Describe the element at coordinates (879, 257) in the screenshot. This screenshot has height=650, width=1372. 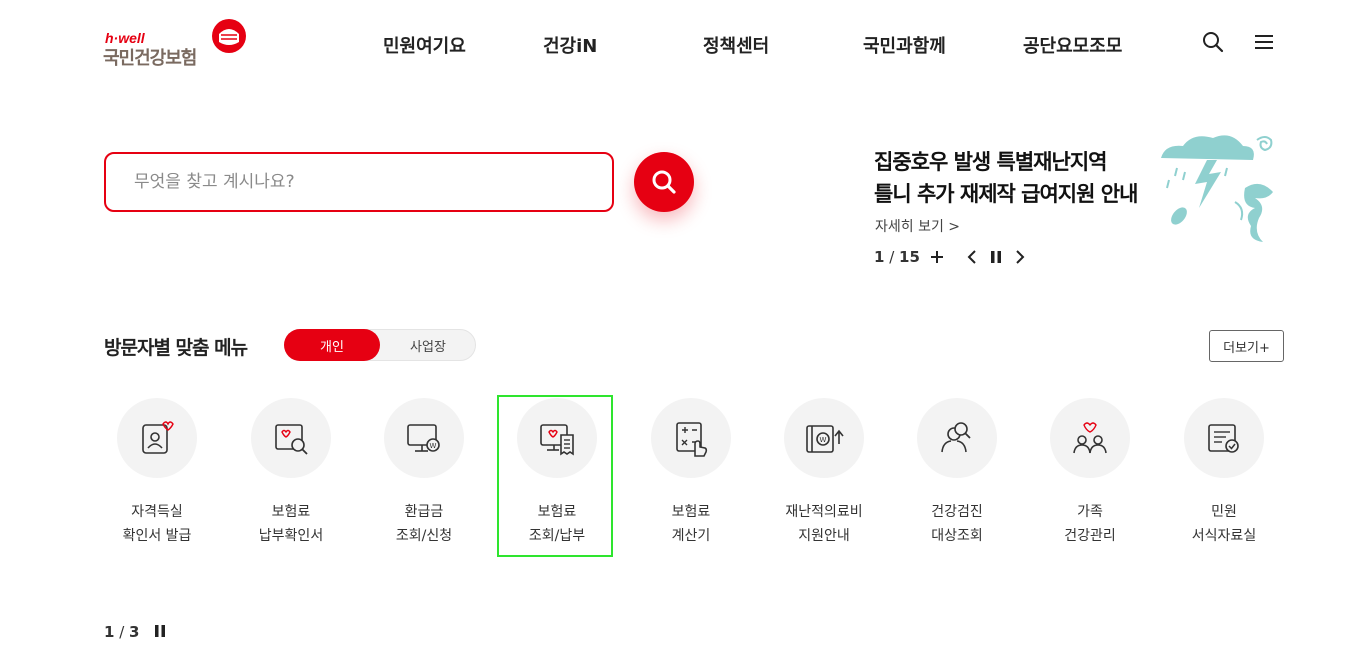
I see `notice-pager-current: 1` at that location.